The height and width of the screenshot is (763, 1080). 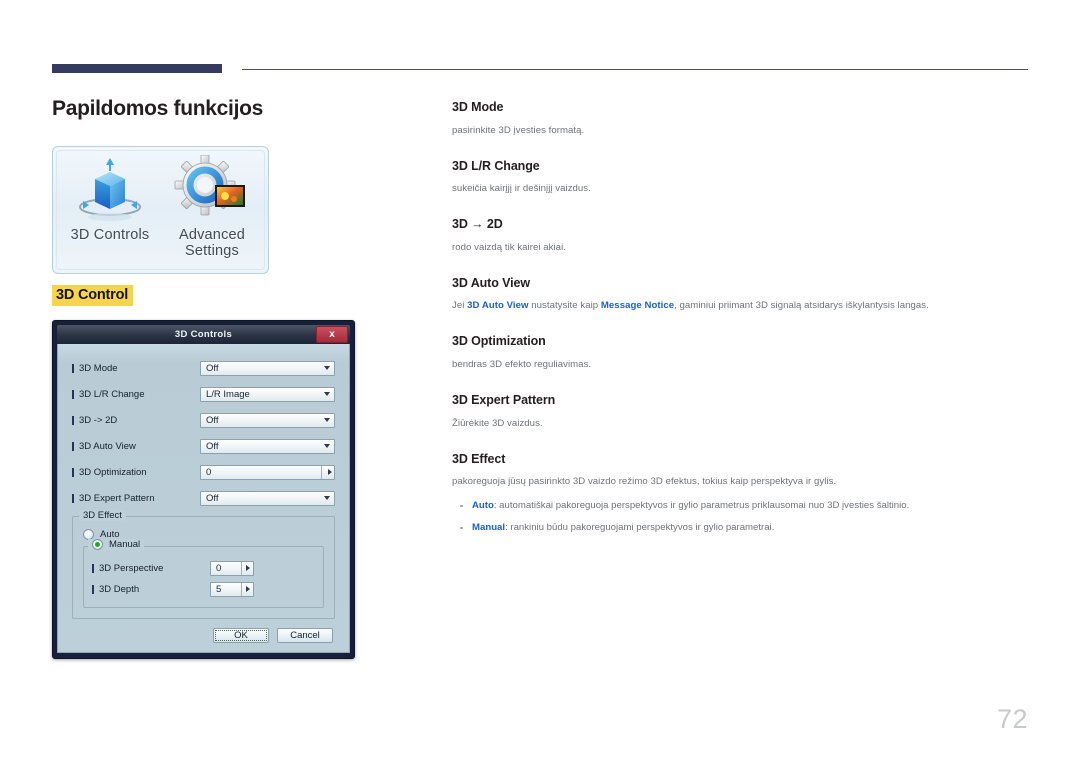 What do you see at coordinates (477, 224) in the screenshot?
I see `section-heading: 3D → 2D` at bounding box center [477, 224].